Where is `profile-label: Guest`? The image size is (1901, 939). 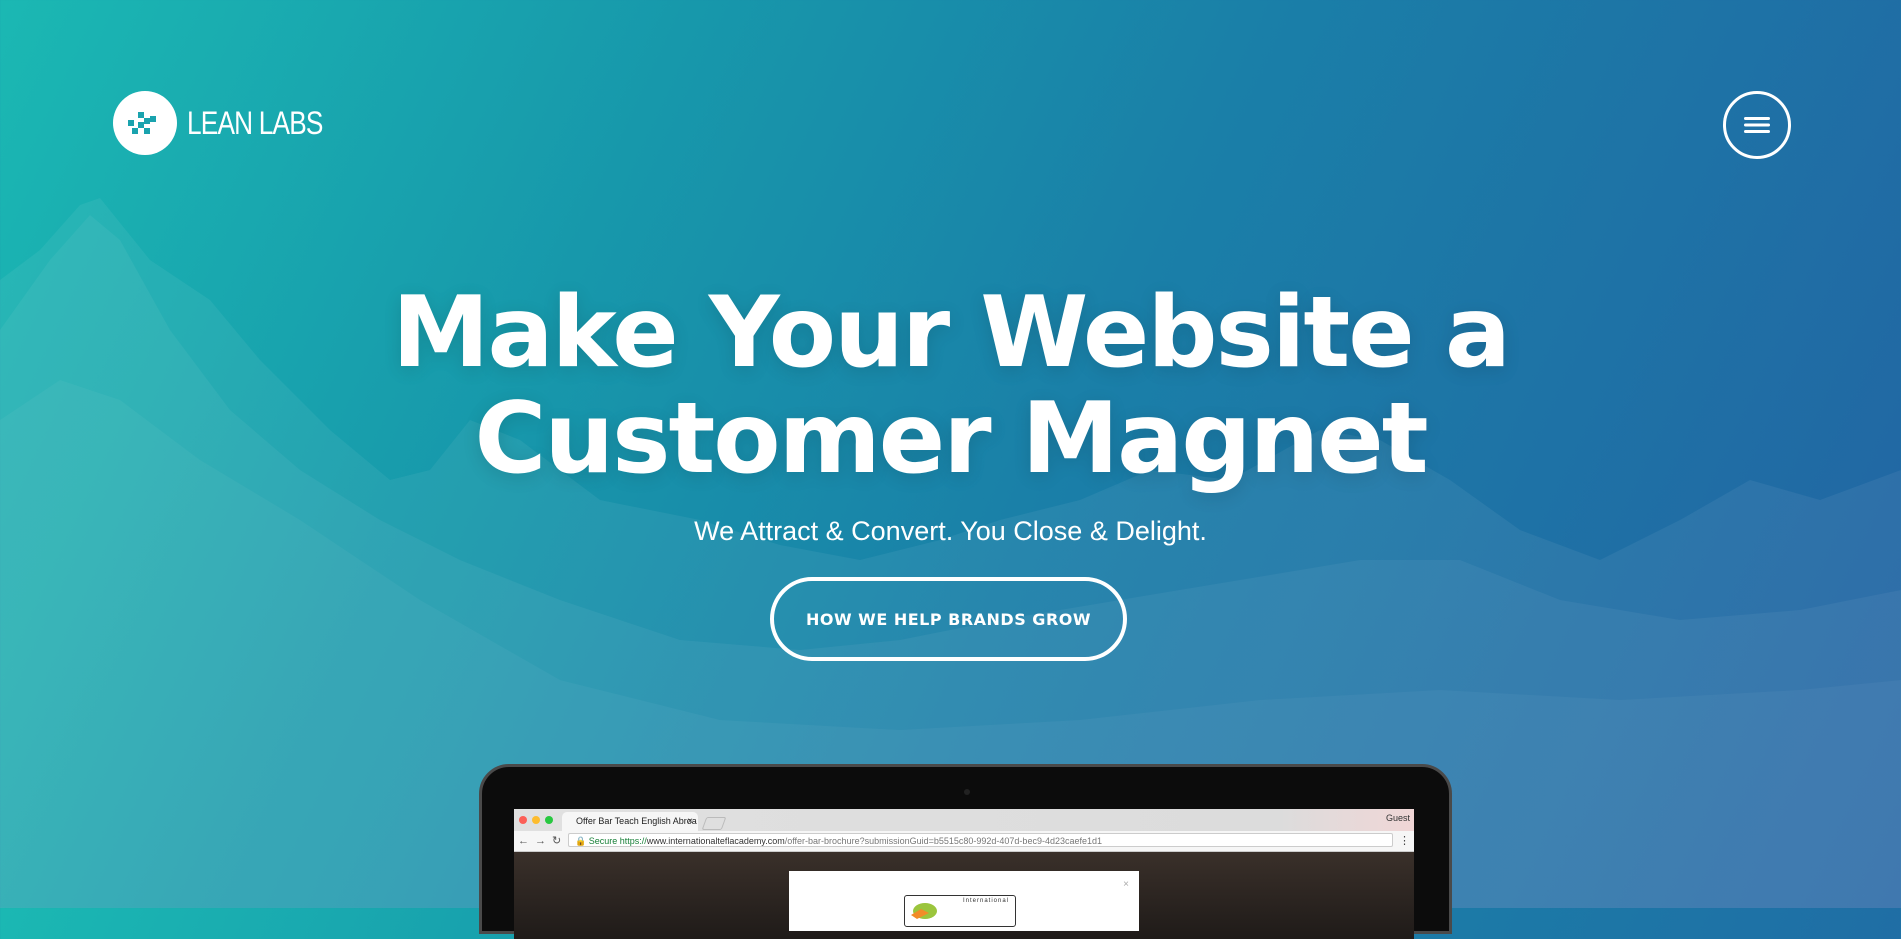 profile-label: Guest is located at coordinates (1397, 818).